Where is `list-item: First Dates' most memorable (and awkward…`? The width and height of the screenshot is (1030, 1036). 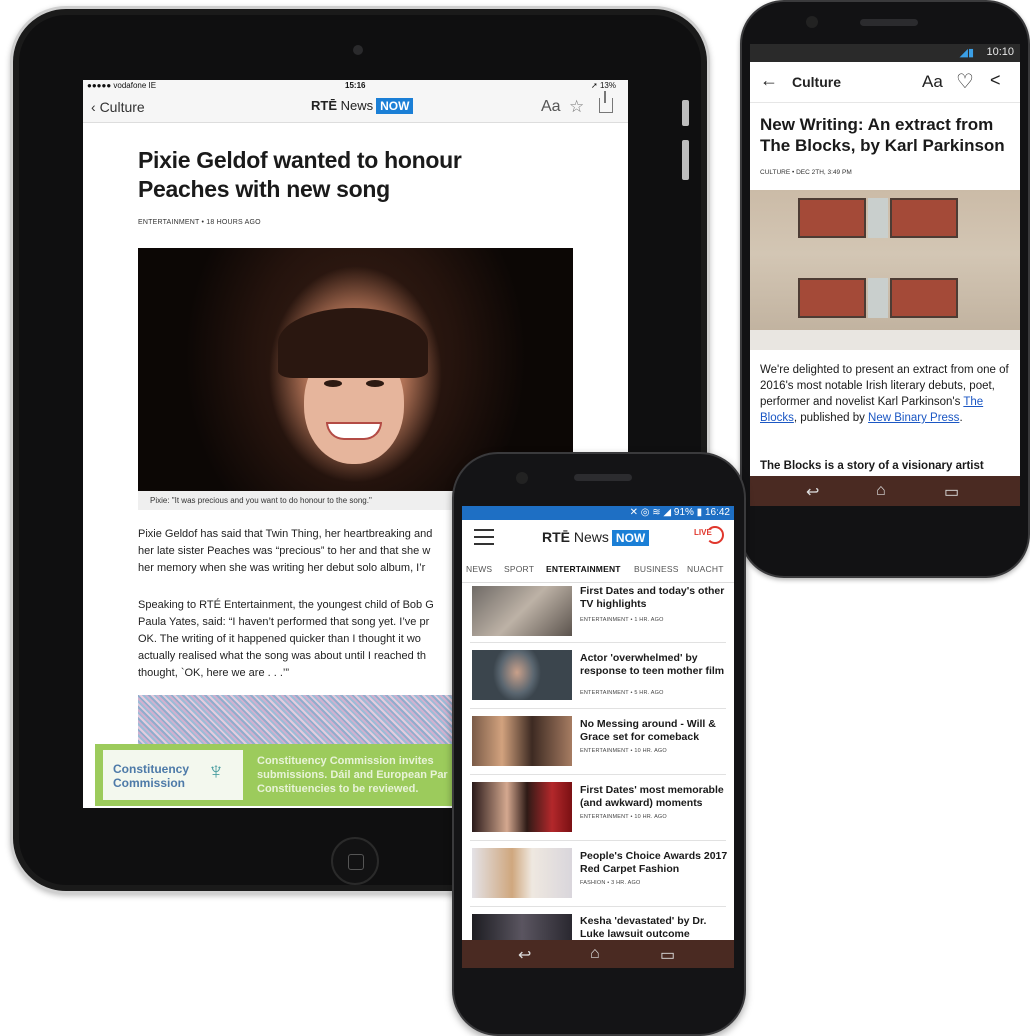 list-item: First Dates' most memorable (and awkward… is located at coordinates (598, 808).